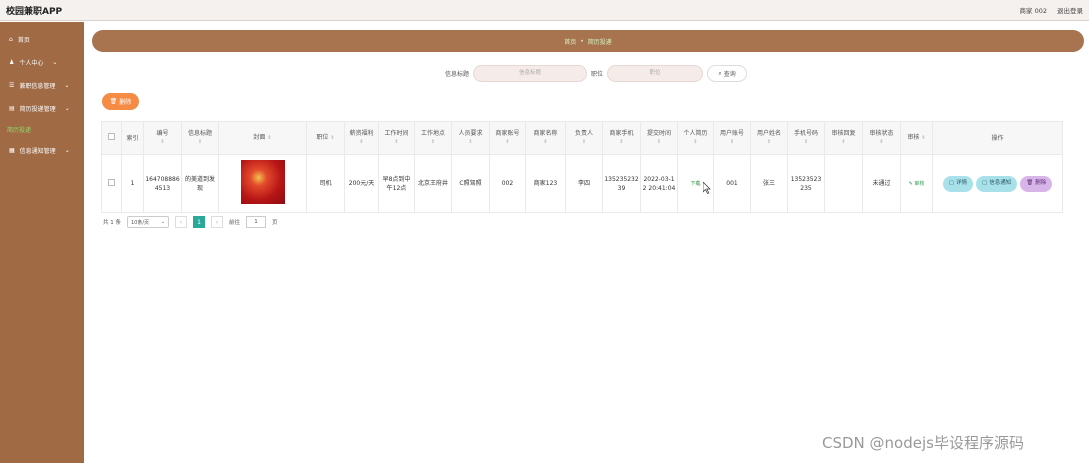  Describe the element at coordinates (11, 39) in the screenshot. I see `home-icon: ⌂` at that location.